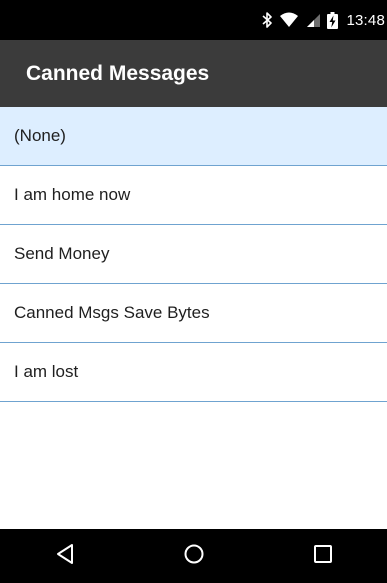 This screenshot has height=583, width=387. I want to click on list-item-label: I am lost, so click(46, 371).